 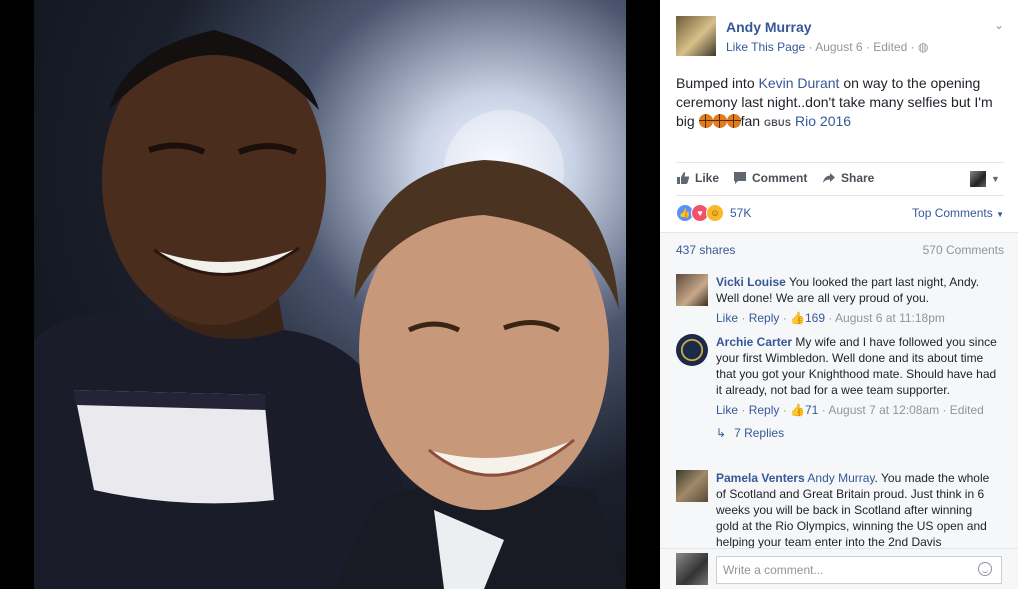 I want to click on comment-input, so click(x=859, y=570).